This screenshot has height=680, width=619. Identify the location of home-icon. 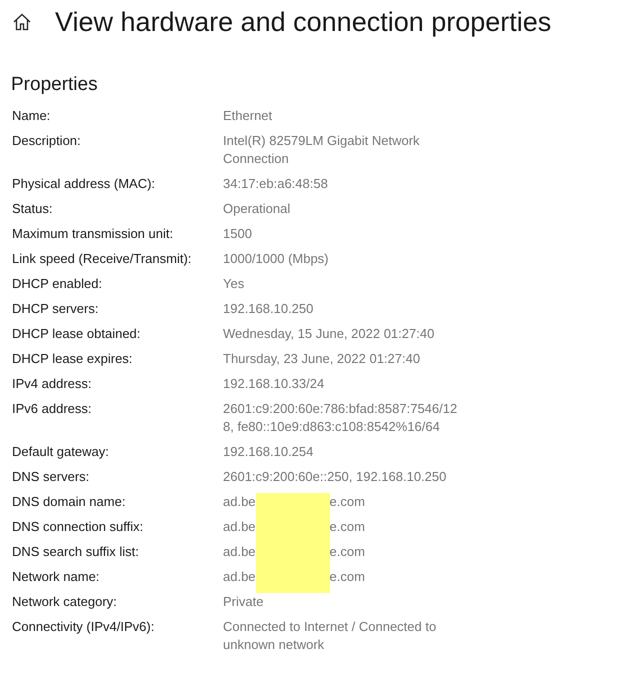
(22, 22).